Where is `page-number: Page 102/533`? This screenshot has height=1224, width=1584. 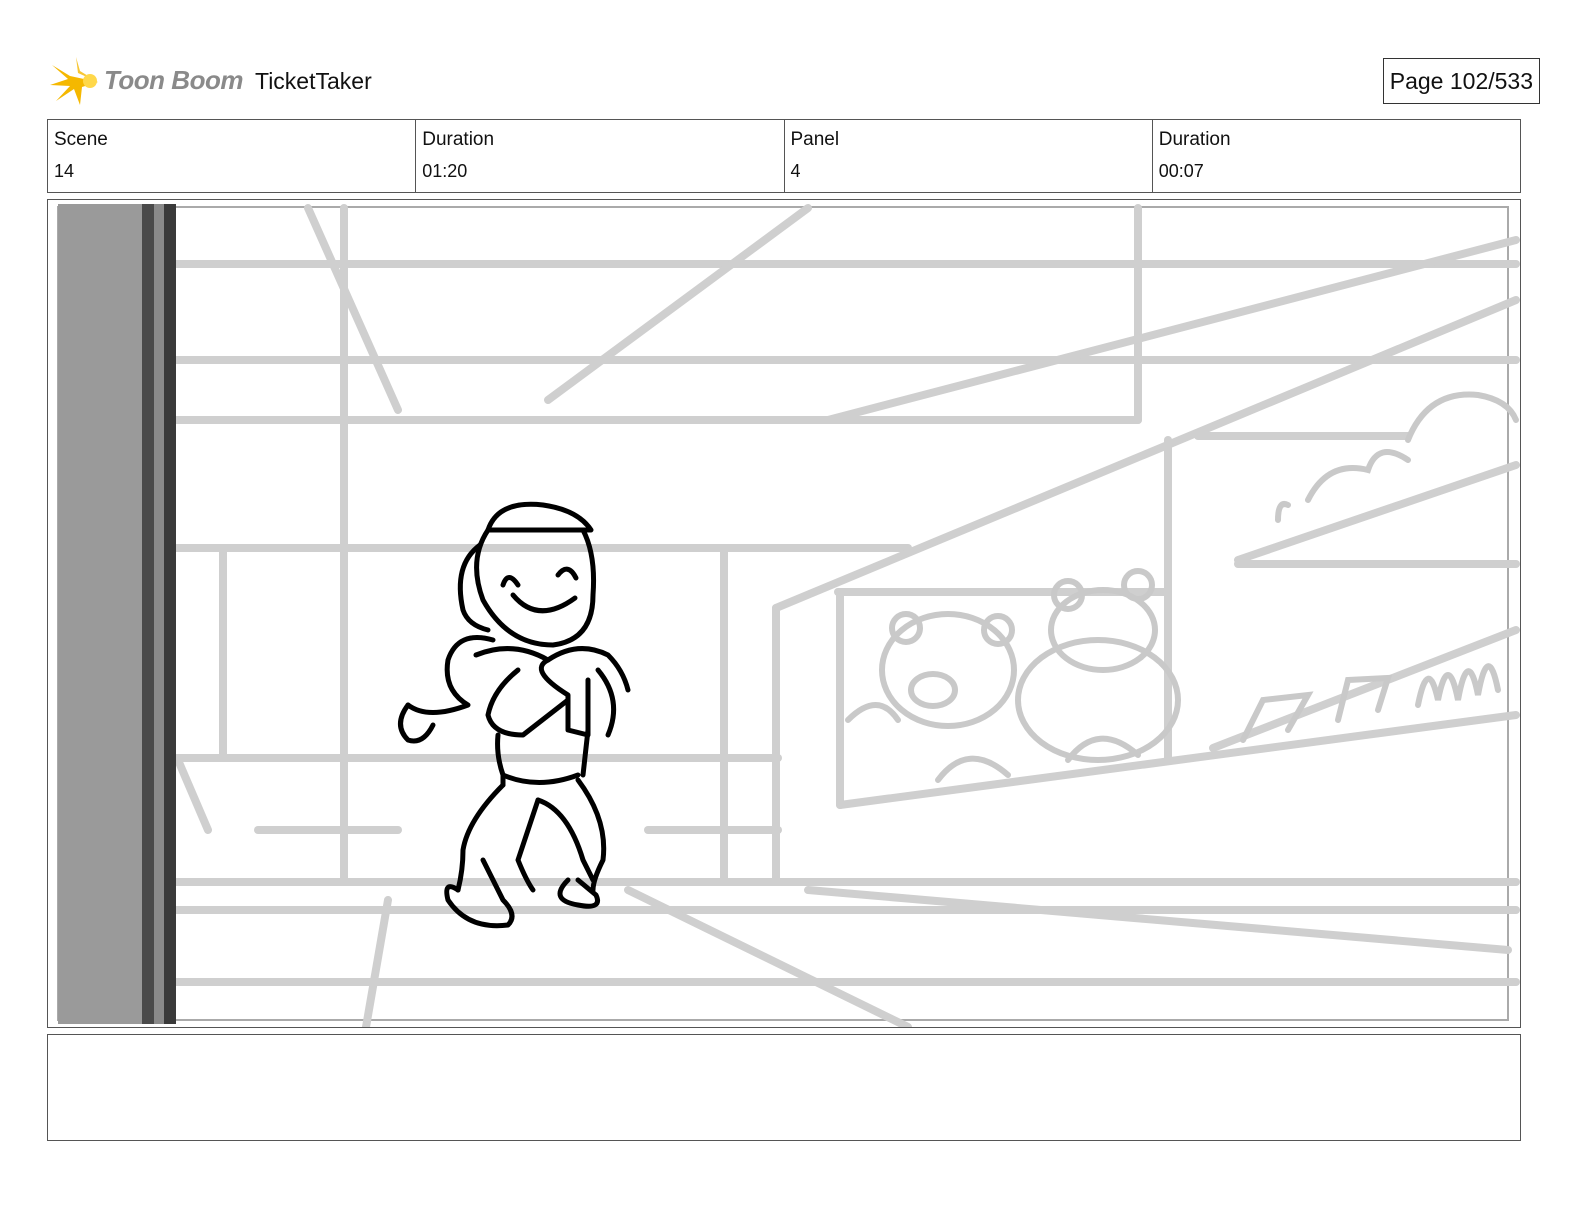
page-number: Page 102/533 is located at coordinates (1461, 81).